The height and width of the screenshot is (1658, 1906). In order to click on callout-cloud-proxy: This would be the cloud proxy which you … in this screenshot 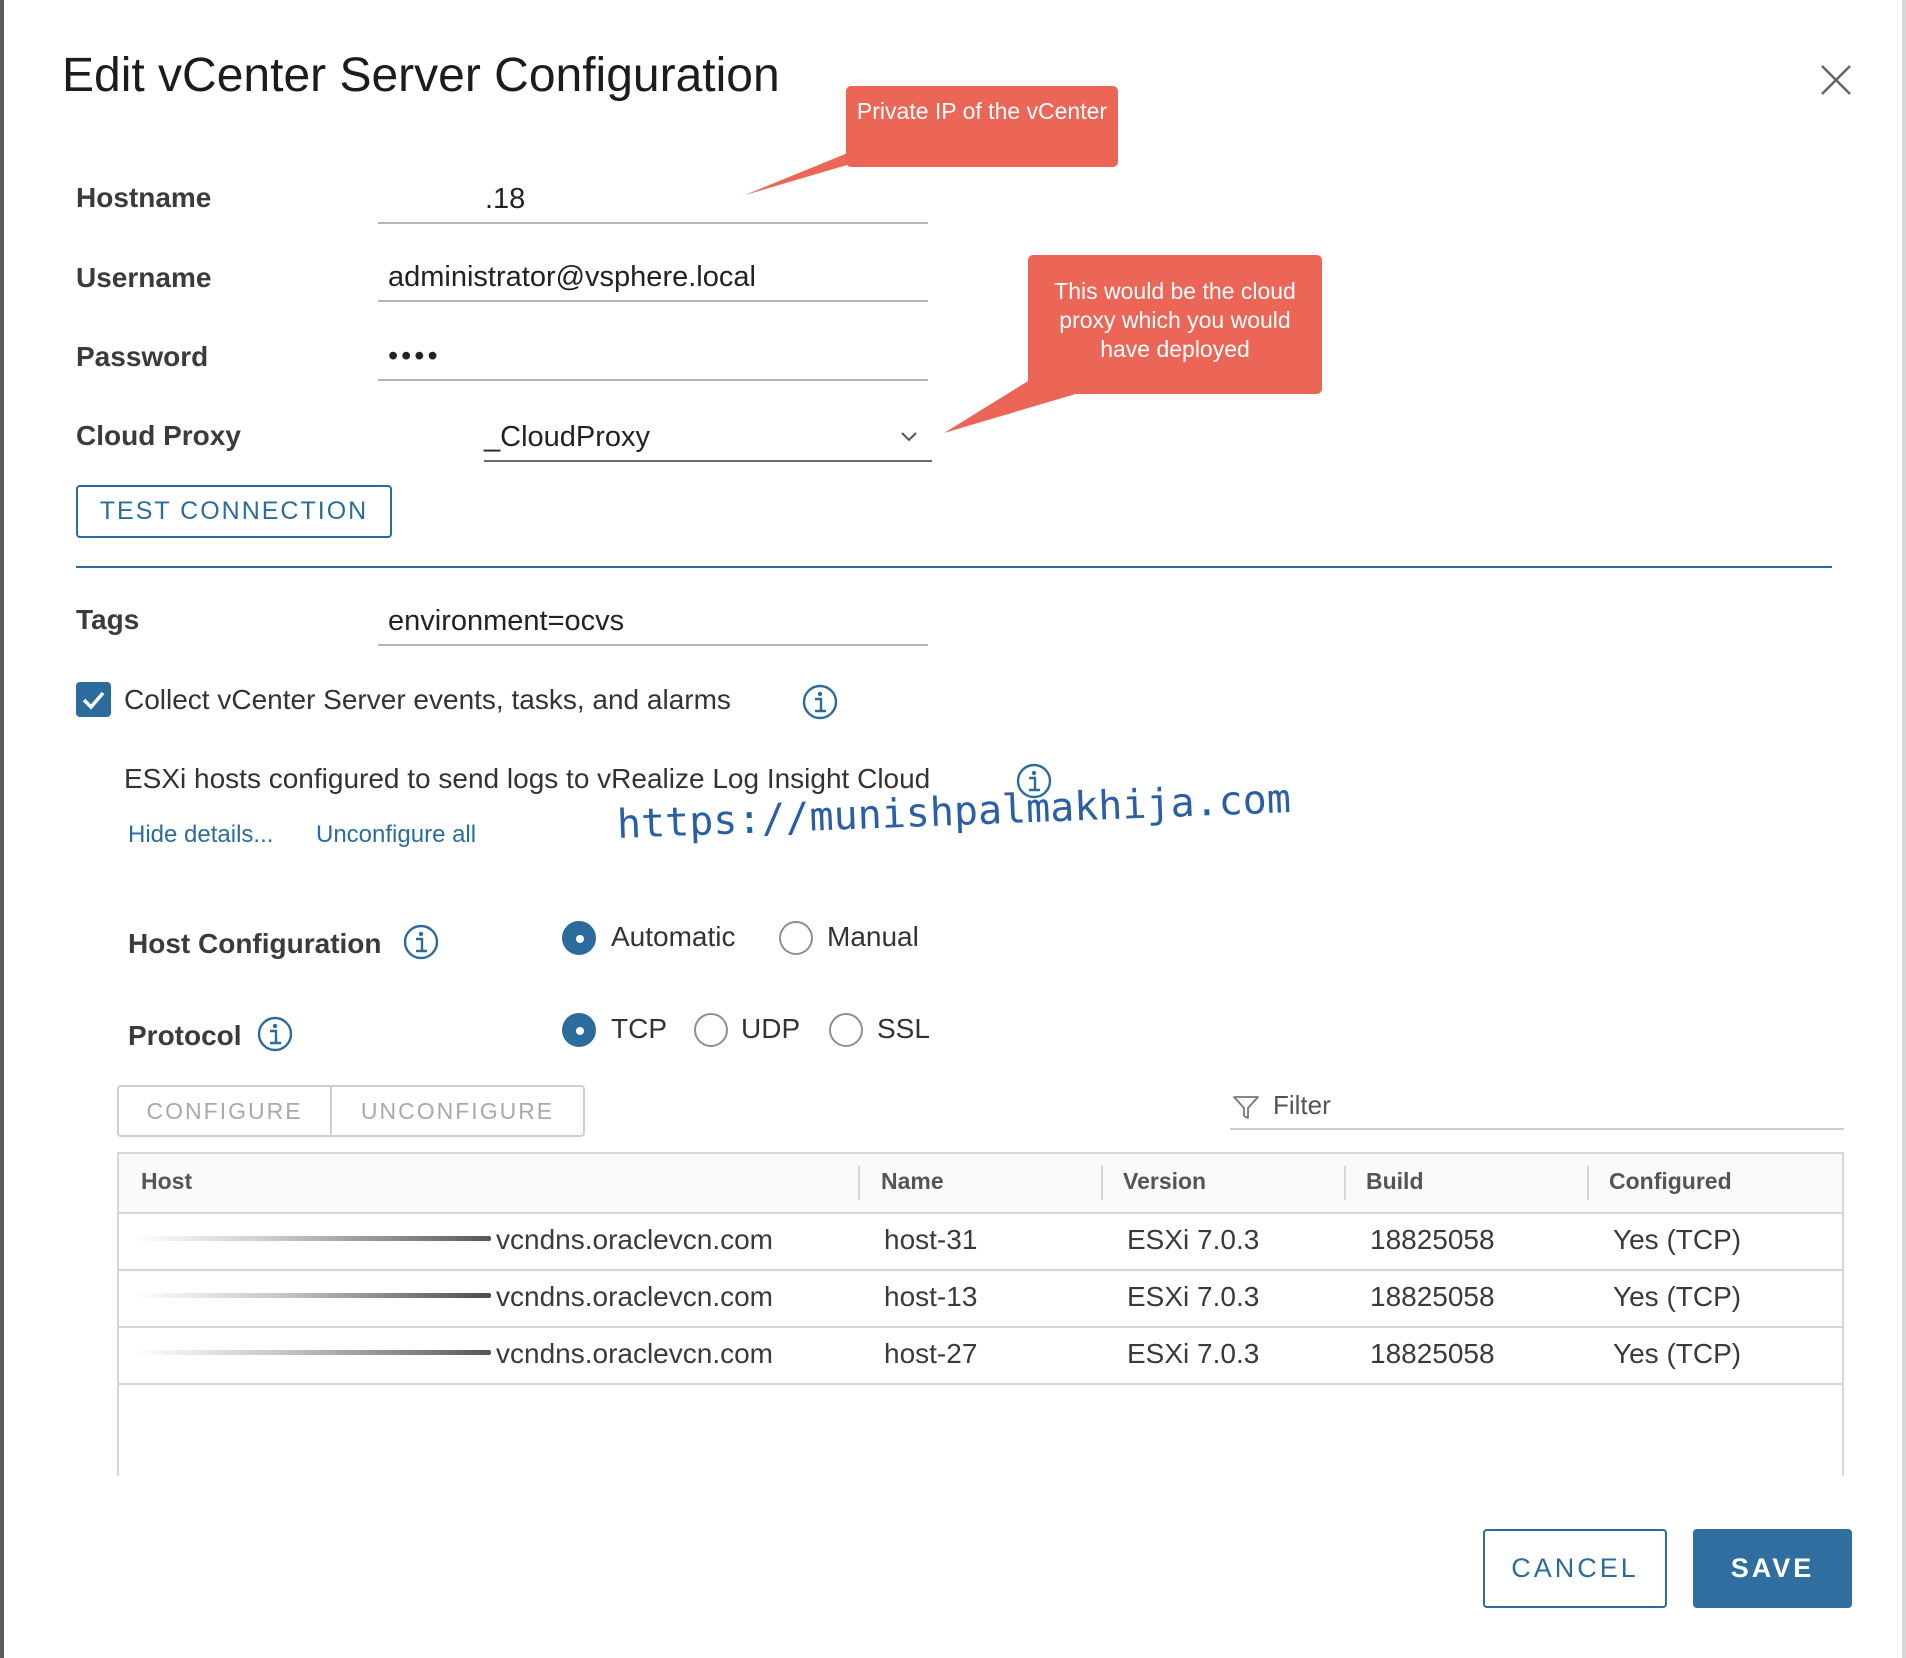, I will do `click(1175, 324)`.